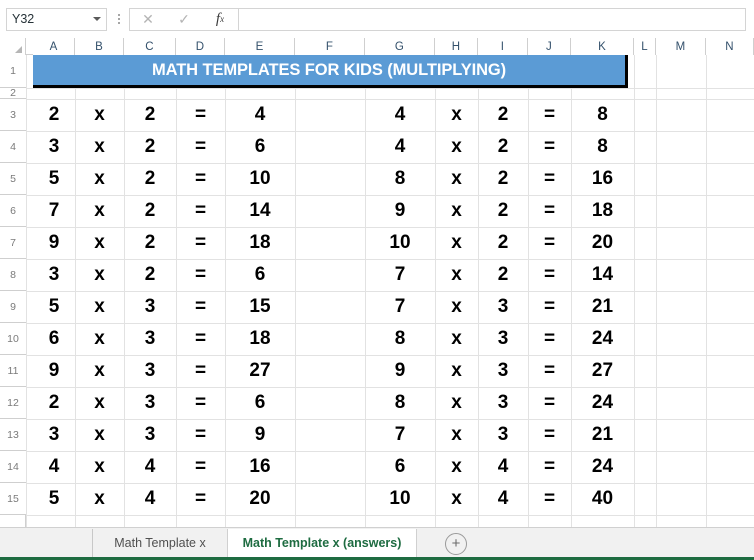 This screenshot has height=560, width=754. I want to click on product-cell: 14, so click(602, 275).